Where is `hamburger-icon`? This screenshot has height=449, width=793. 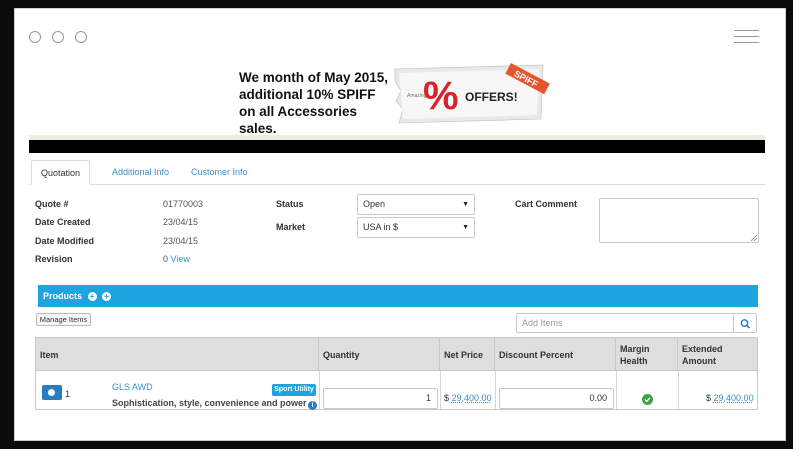 hamburger-icon is located at coordinates (746, 39).